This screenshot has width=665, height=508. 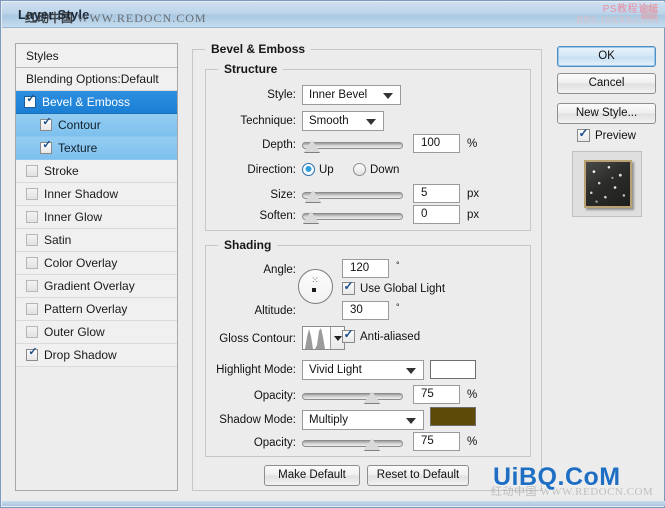 I want to click on style-list-item-pattern-overlay: Pattern Overlay, so click(x=96, y=309).